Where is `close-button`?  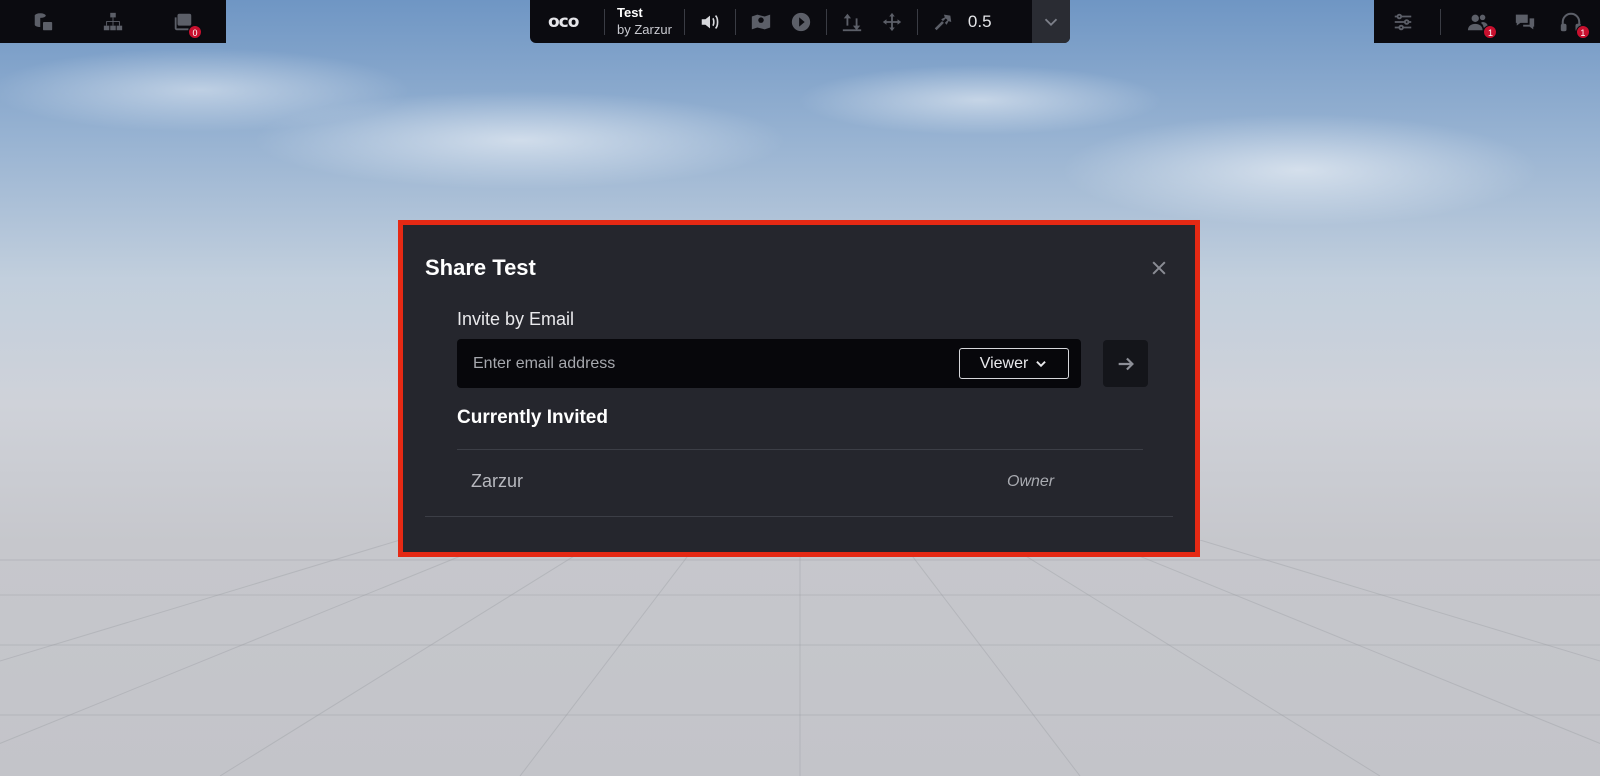
close-button is located at coordinates (1159, 268).